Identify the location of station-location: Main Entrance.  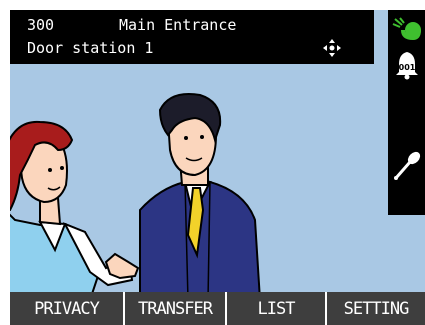
(178, 25).